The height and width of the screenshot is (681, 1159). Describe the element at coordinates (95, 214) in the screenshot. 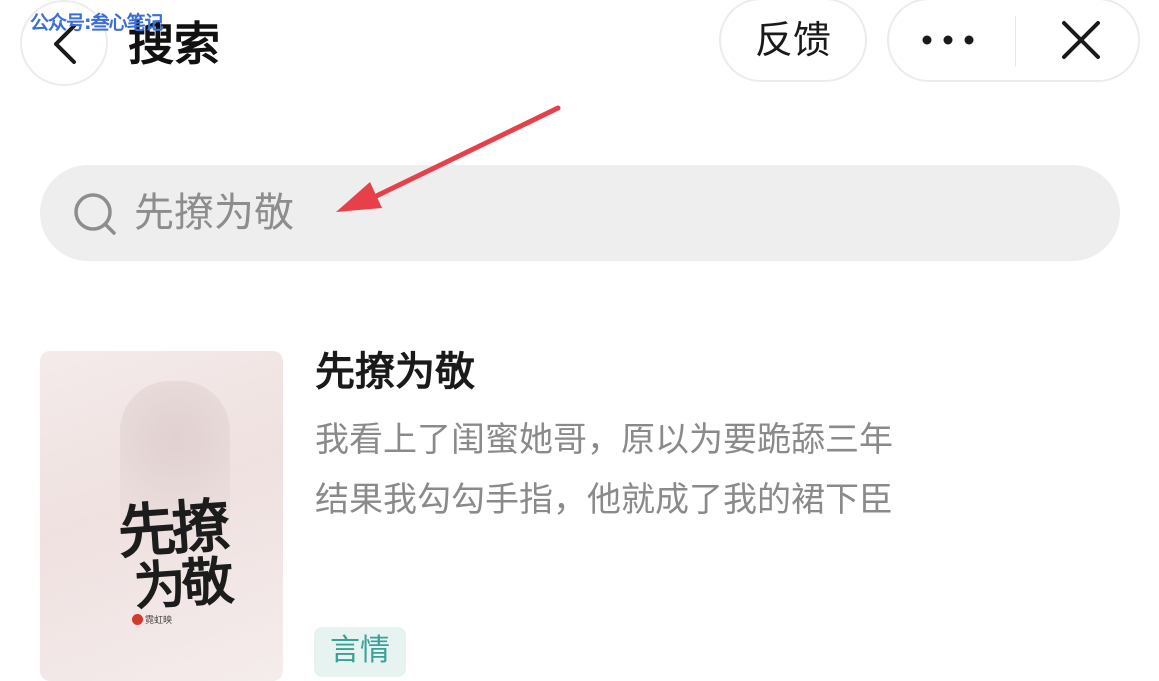

I see `search-icon` at that location.